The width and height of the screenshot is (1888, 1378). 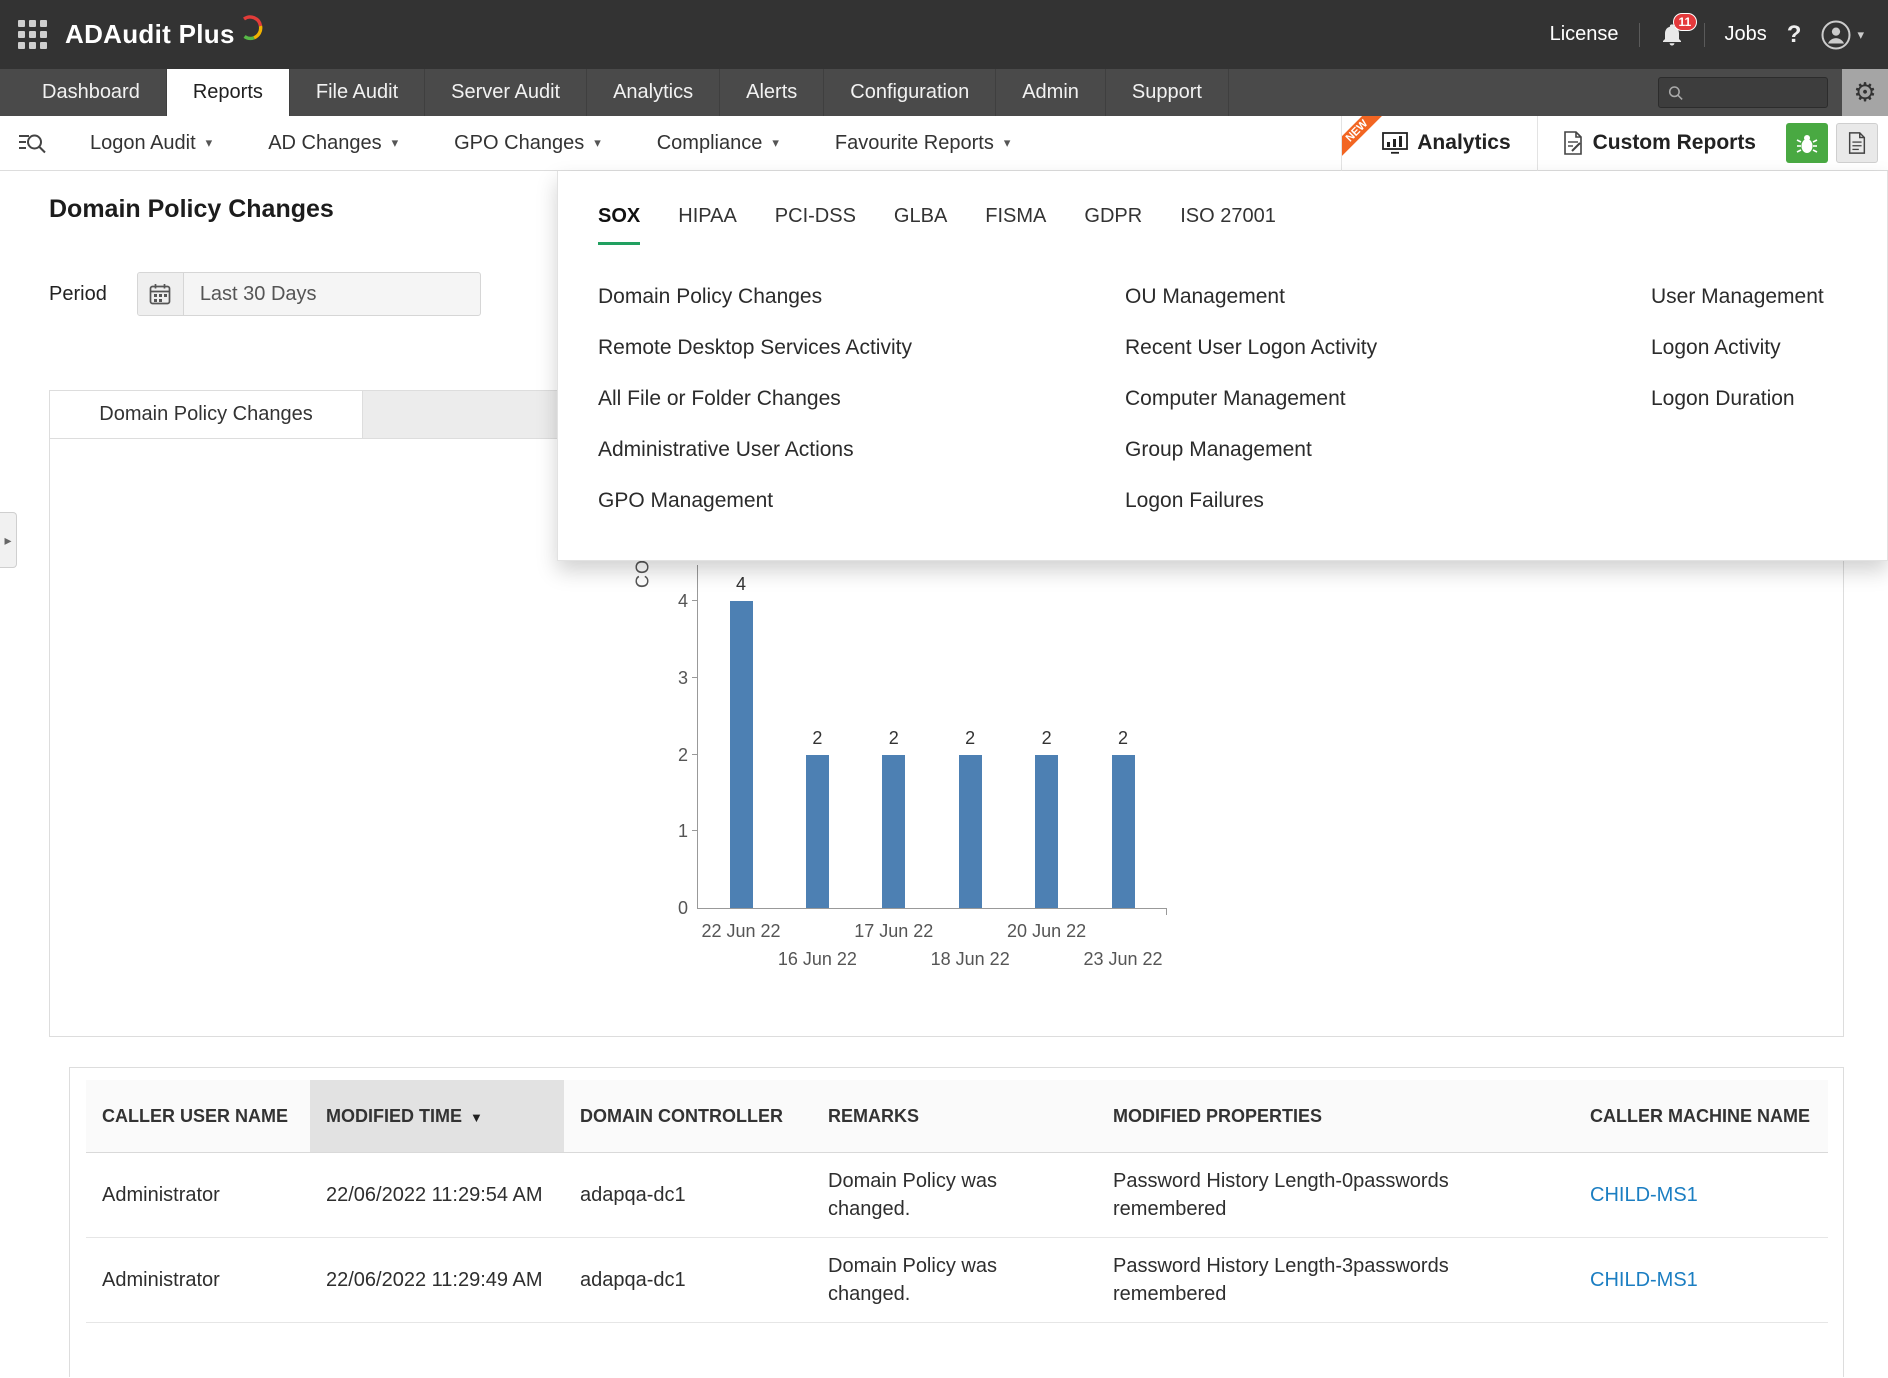 What do you see at coordinates (1685, 21) in the screenshot?
I see `notification-badge: 11` at bounding box center [1685, 21].